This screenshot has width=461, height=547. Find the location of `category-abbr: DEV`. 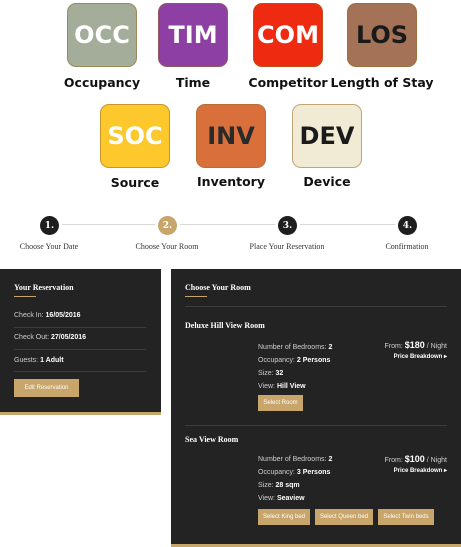

category-abbr: DEV is located at coordinates (327, 136).